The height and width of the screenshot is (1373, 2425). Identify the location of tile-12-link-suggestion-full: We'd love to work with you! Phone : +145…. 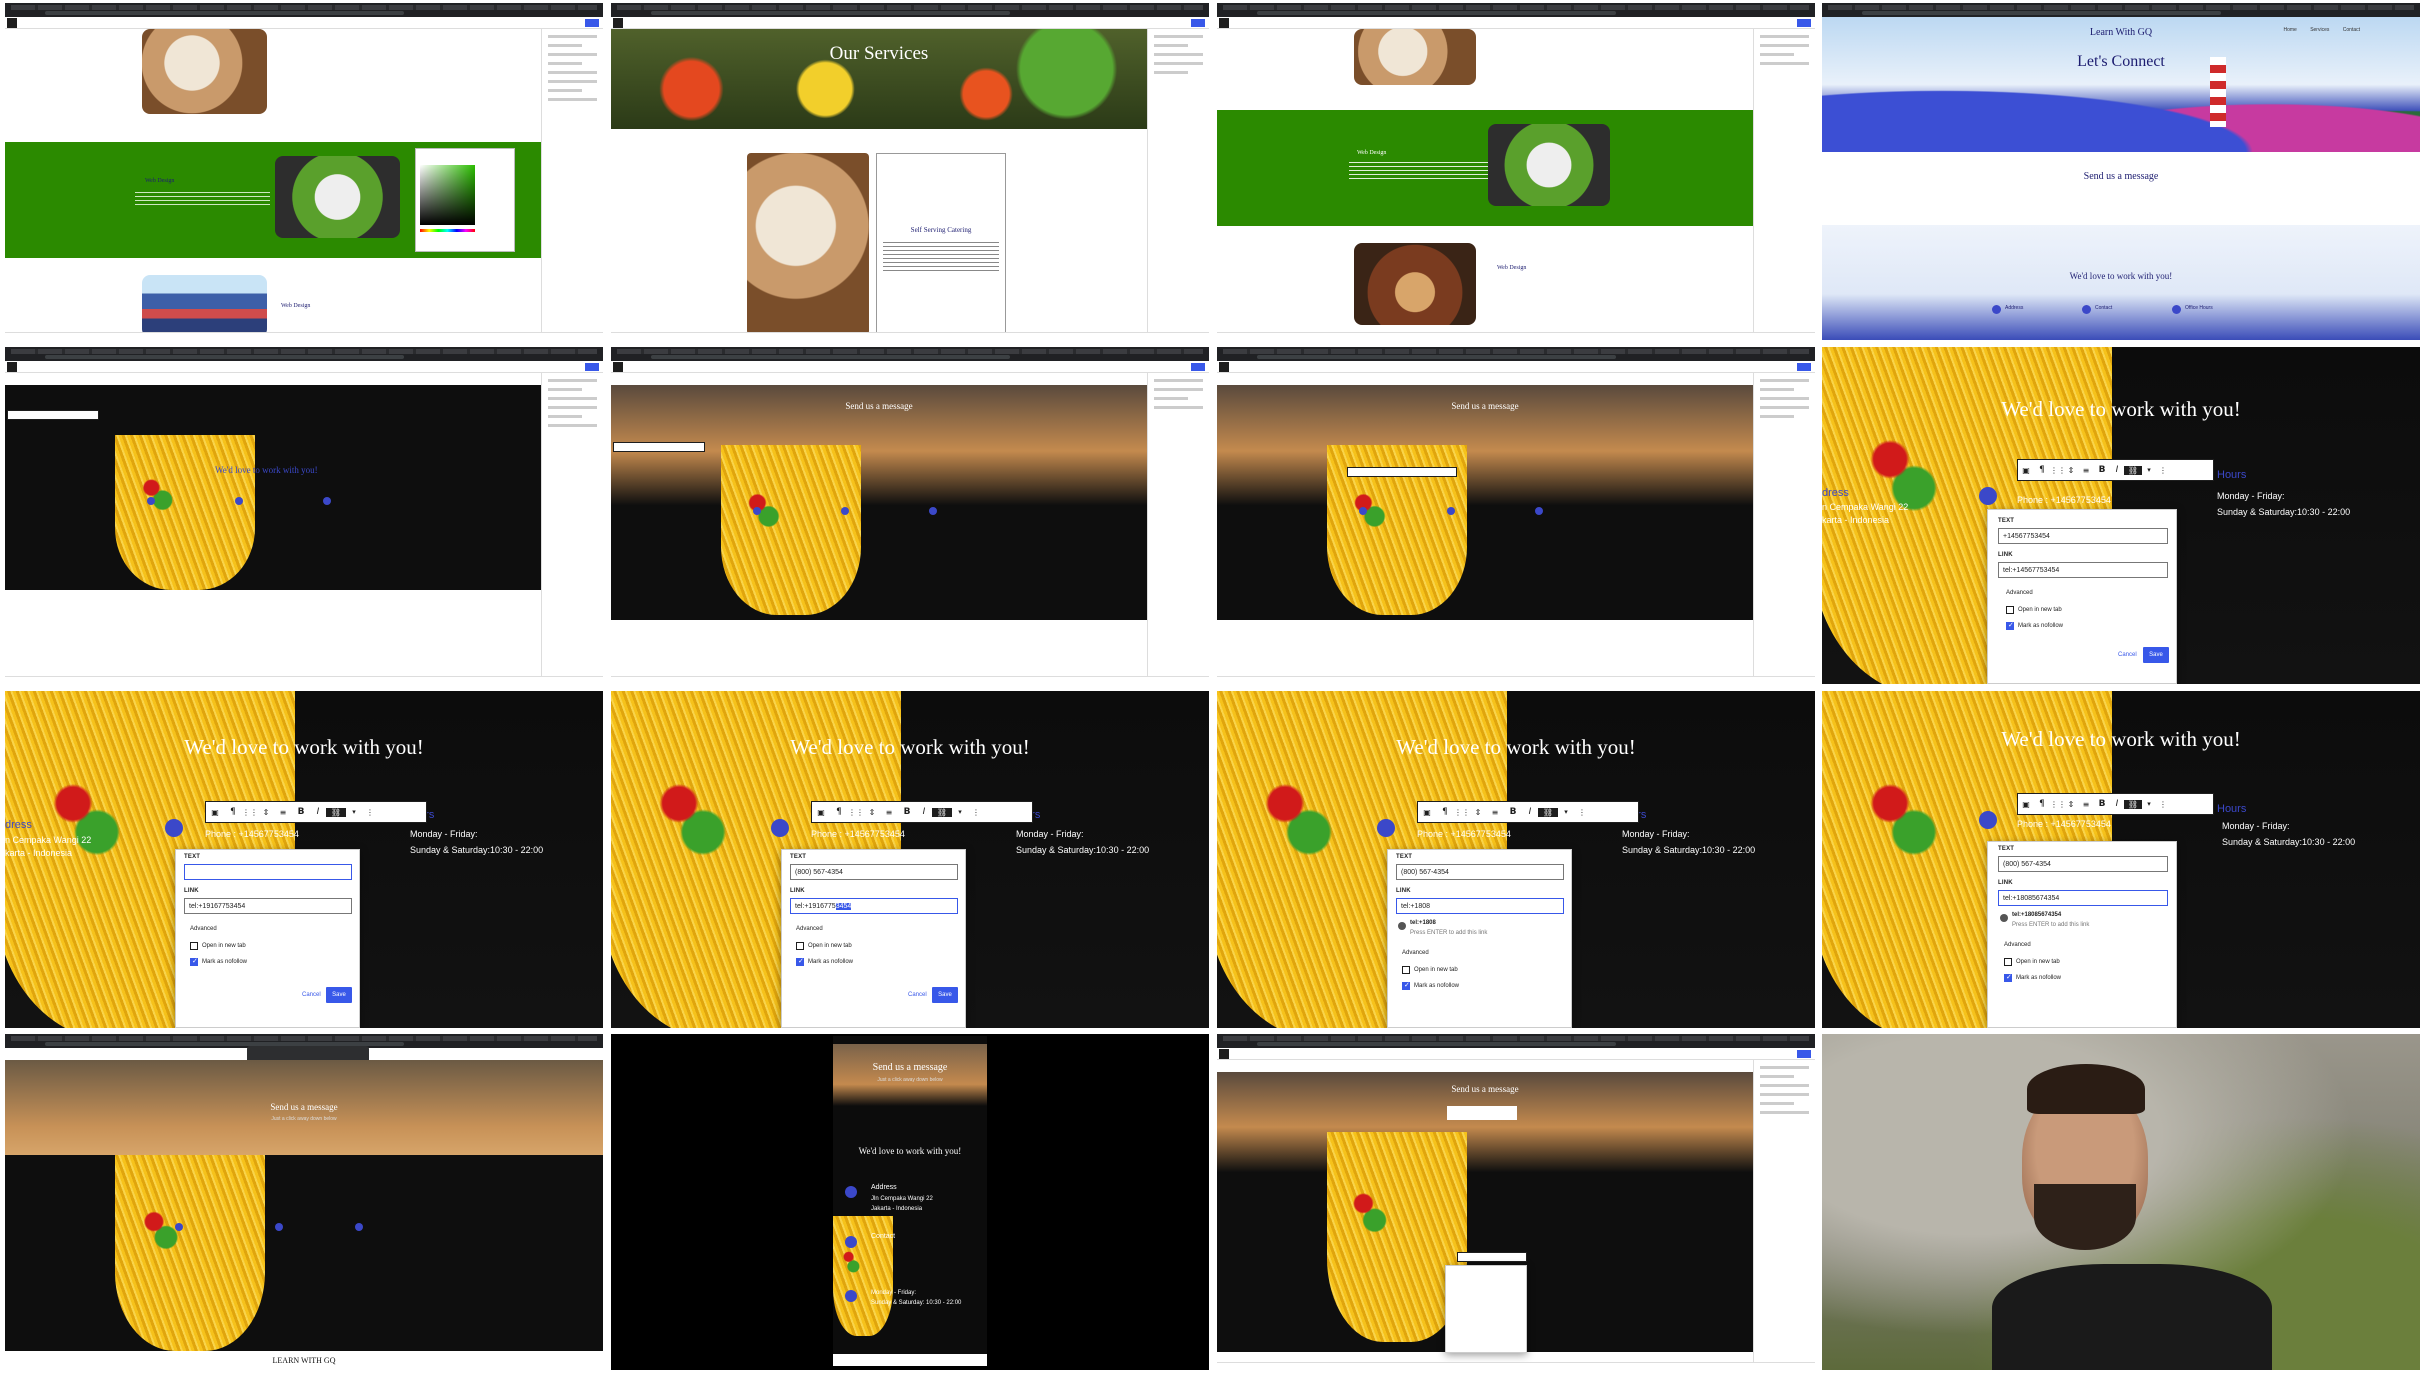
(2121, 859).